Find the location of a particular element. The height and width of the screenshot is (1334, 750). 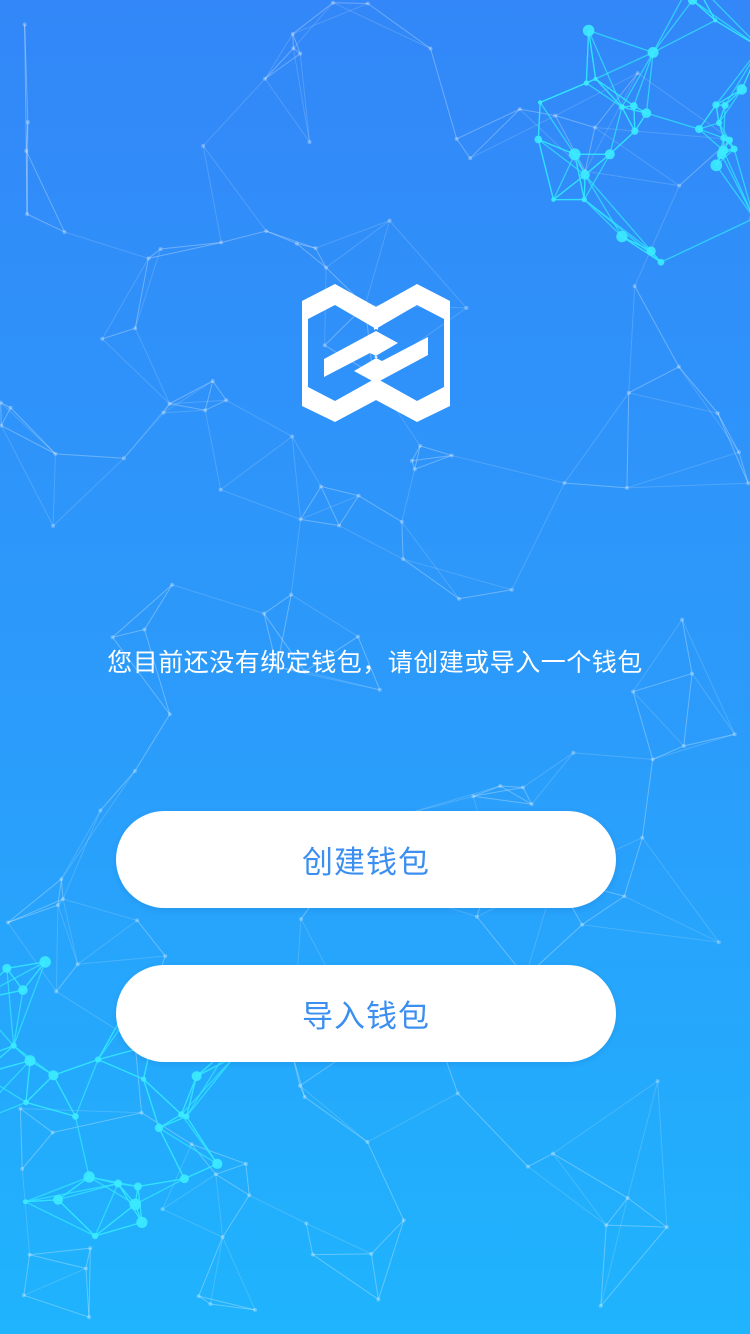

import-wallet-button: 导入钱包 is located at coordinates (366, 1013).